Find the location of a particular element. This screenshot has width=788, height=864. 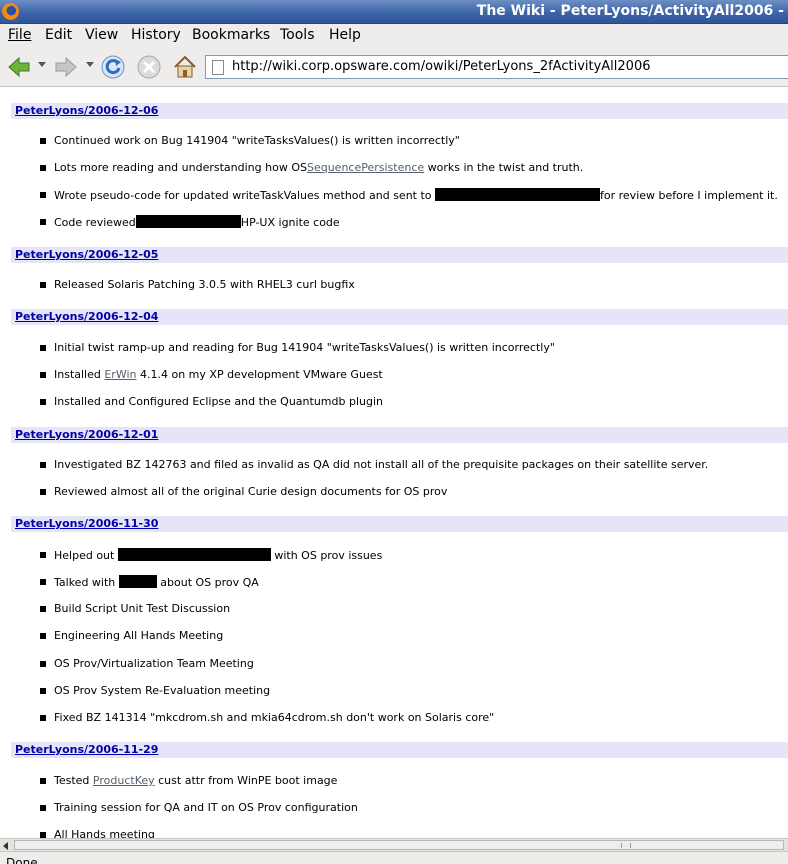

back-icon is located at coordinates (19, 67).